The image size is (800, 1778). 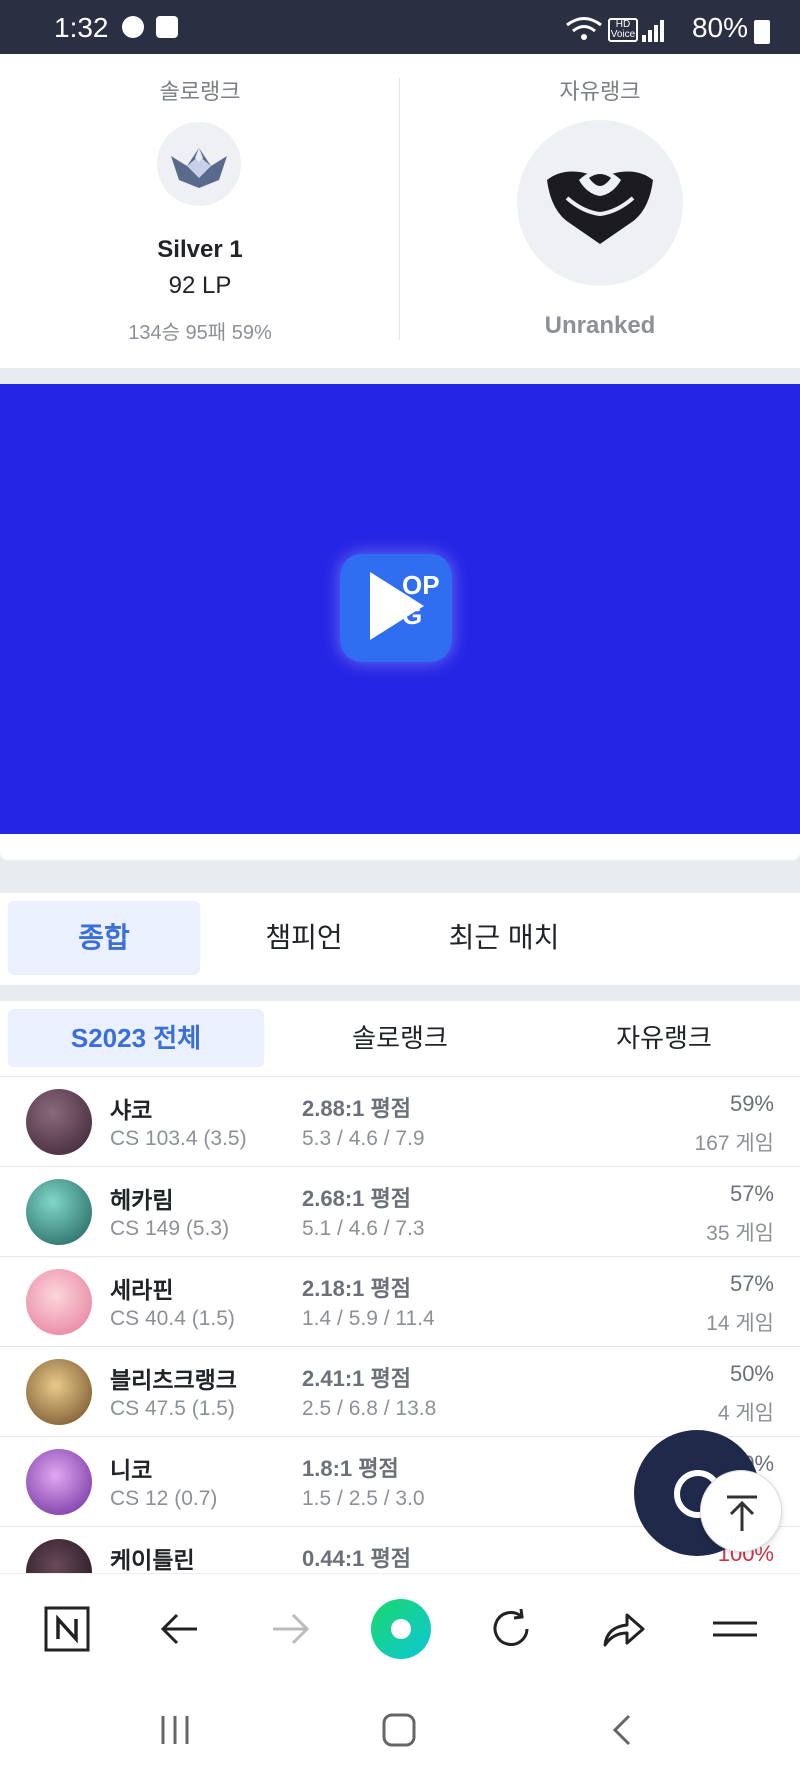 I want to click on champion-cs: CS 40.4 (1.5), so click(x=172, y=1318).